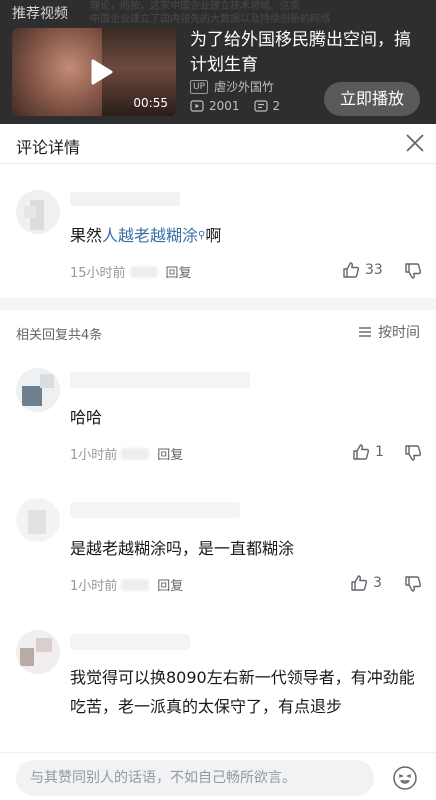 This screenshot has width=436, height=800. I want to click on comment-meta: 15小时前 回复, so click(131, 271).